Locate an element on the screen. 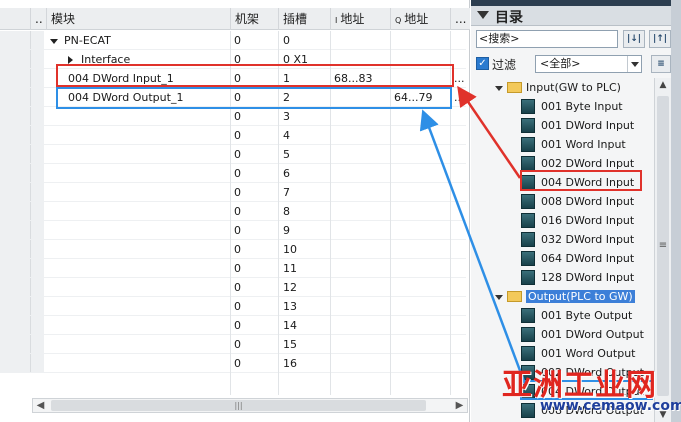 This screenshot has height=422, width=681. table-row: 05 is located at coordinates (233, 154).